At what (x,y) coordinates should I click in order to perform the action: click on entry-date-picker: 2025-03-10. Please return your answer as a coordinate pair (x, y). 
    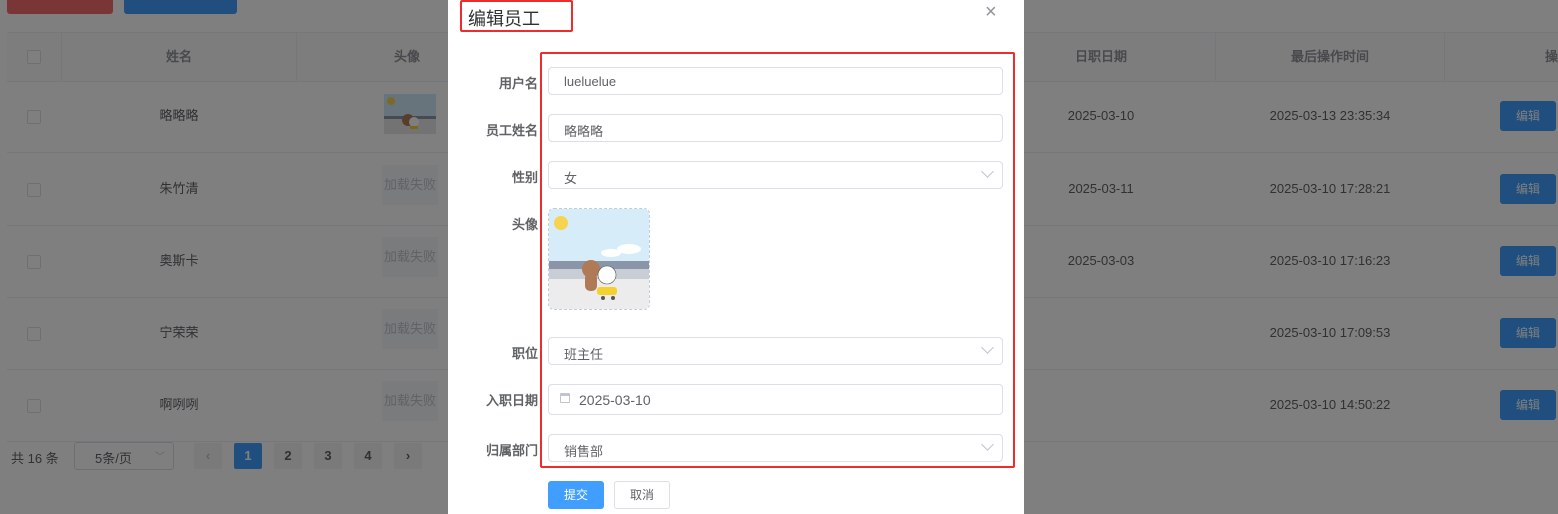
    Looking at the image, I should click on (775, 399).